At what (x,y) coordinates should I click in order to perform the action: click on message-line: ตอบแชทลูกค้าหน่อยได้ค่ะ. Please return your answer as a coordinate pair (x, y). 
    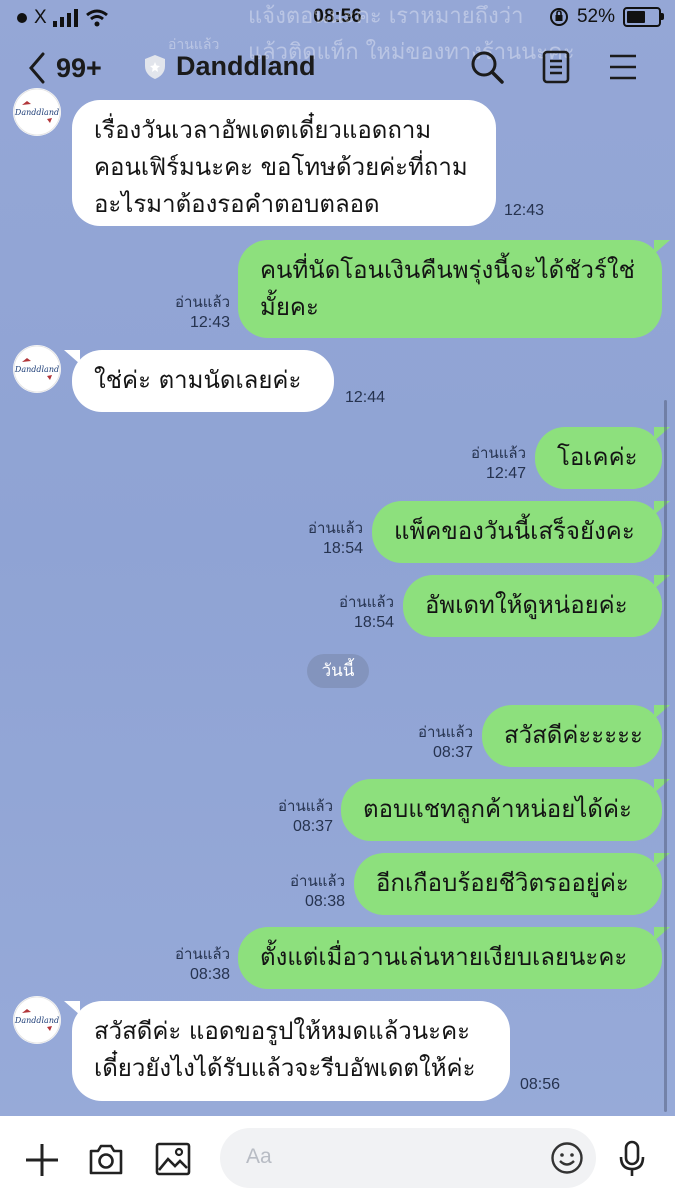
    Looking at the image, I should click on (497, 809).